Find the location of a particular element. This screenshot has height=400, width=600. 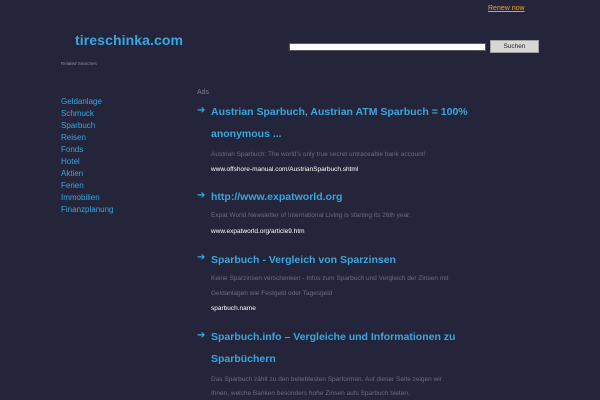

ad-title-line: Sparbüchern is located at coordinates (243, 359).